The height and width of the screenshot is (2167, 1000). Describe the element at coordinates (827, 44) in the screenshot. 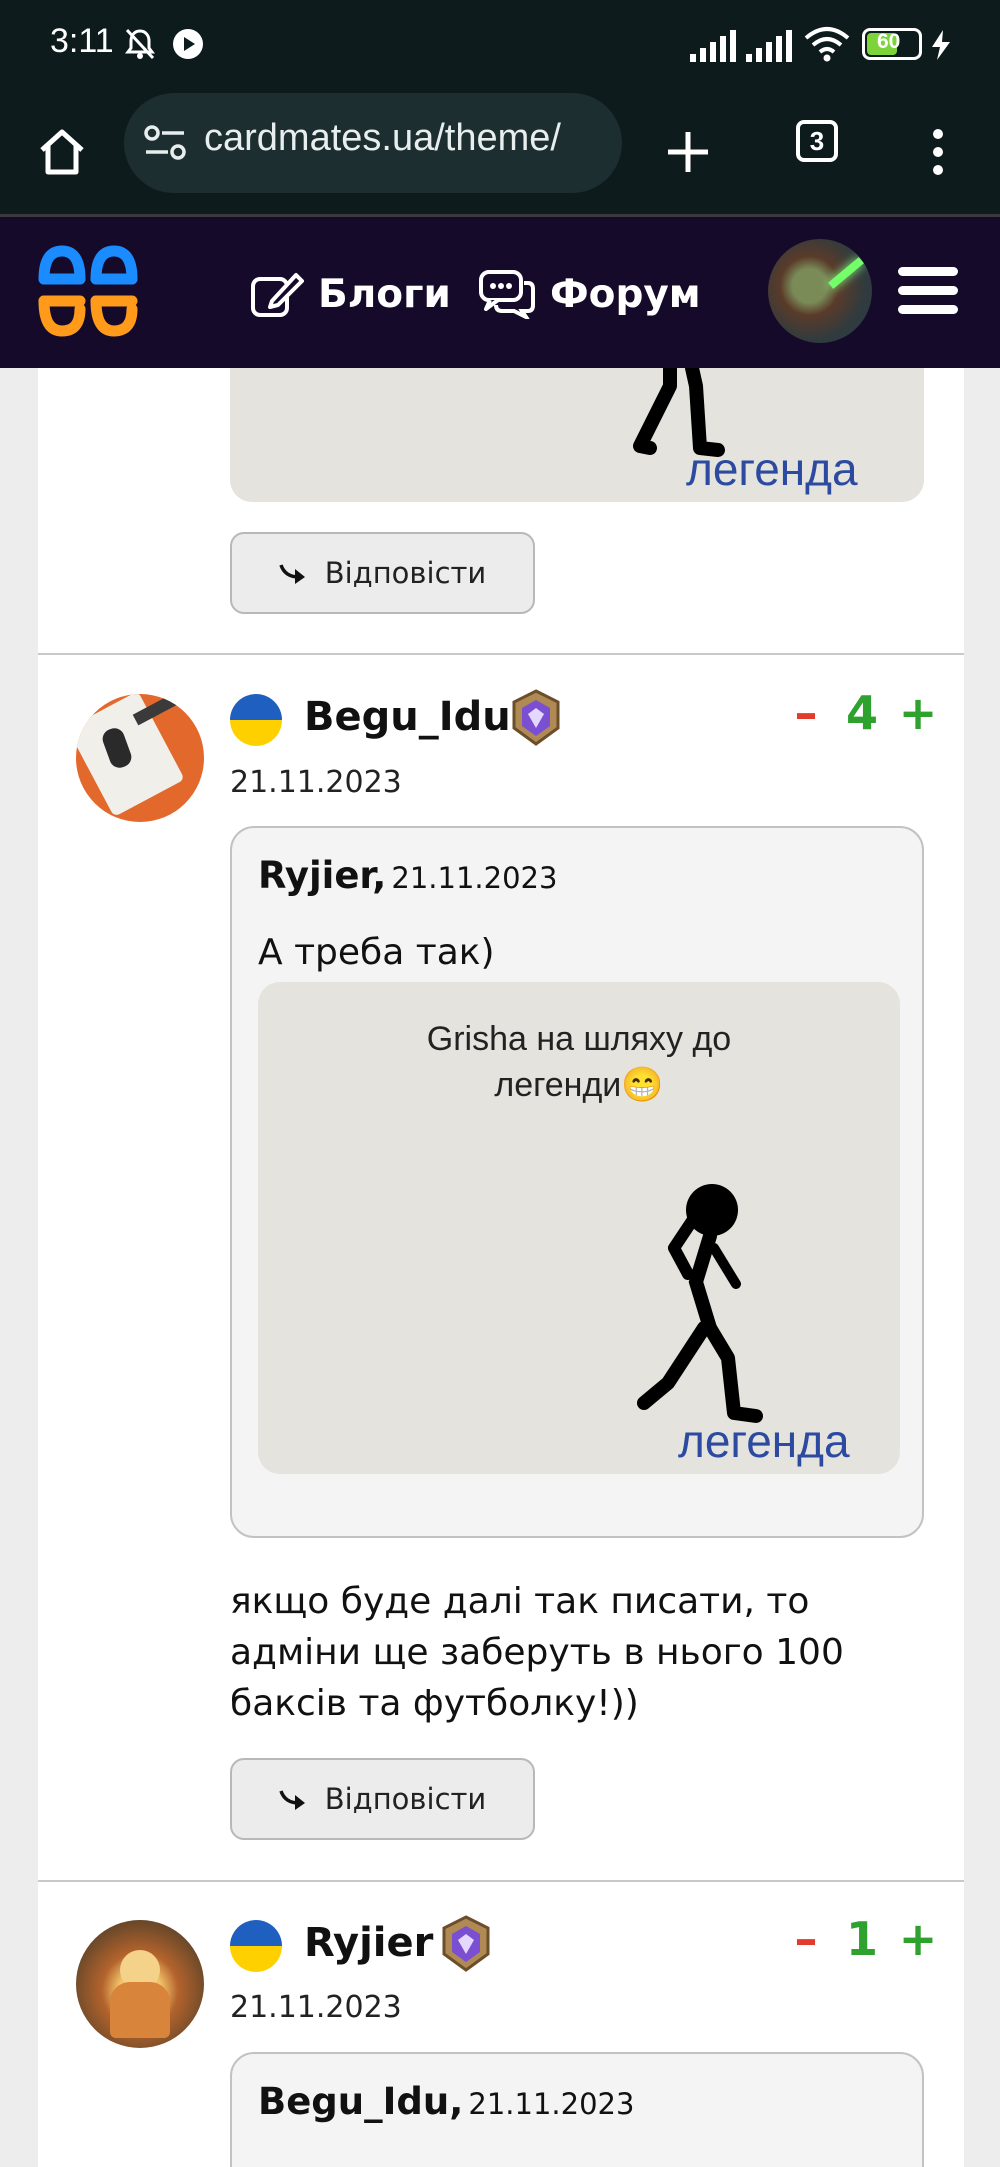

I see `wifi-icon` at that location.